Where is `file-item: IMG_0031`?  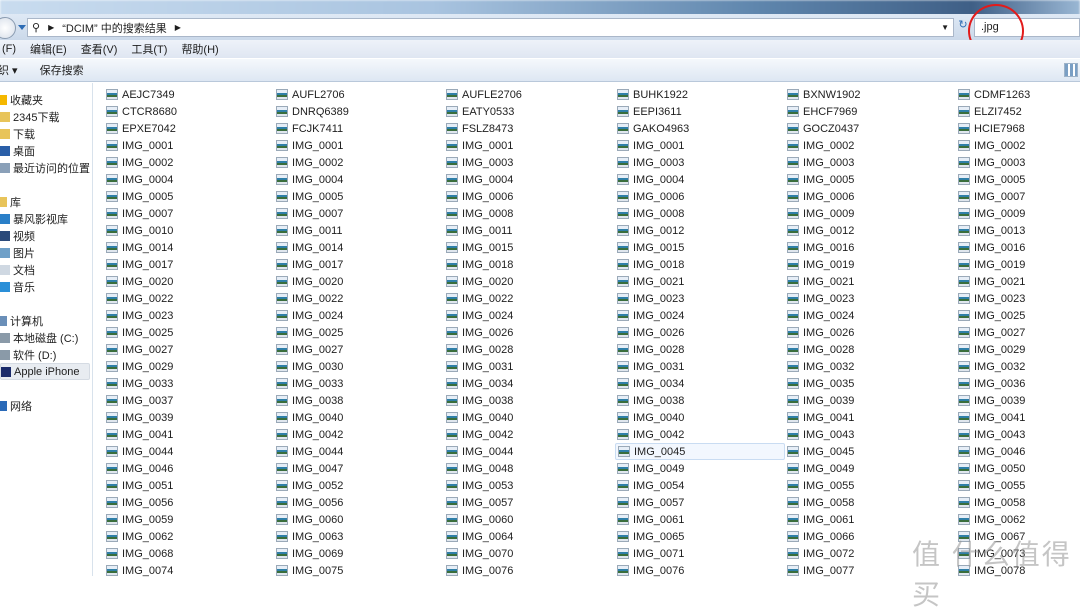
file-item: IMG_0031 is located at coordinates (529, 366).